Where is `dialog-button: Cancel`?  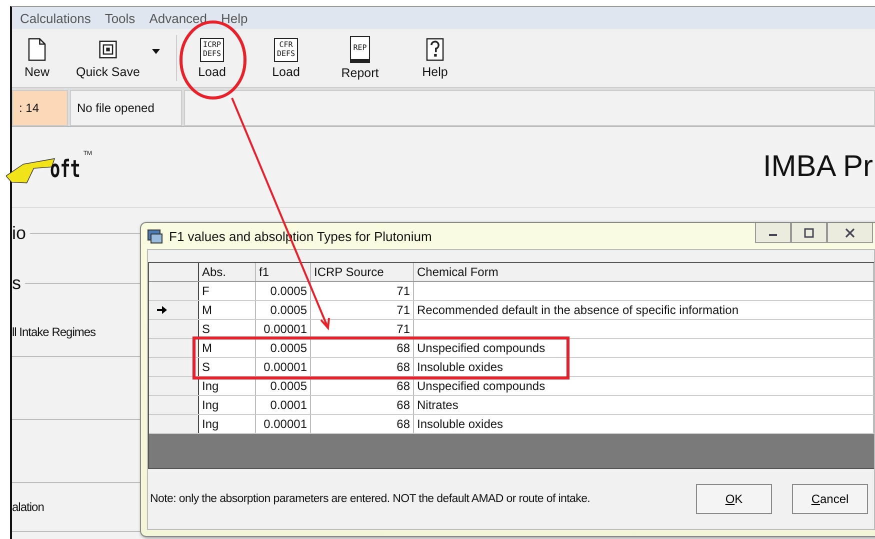 dialog-button: Cancel is located at coordinates (830, 499).